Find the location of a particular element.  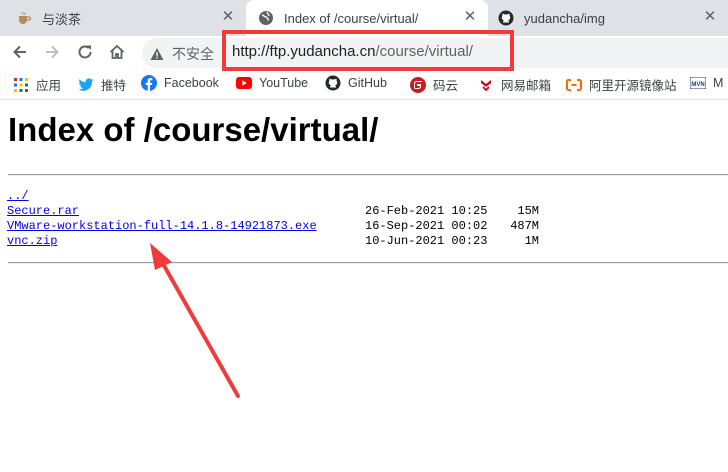

annotation-arrow is located at coordinates (195, 320).